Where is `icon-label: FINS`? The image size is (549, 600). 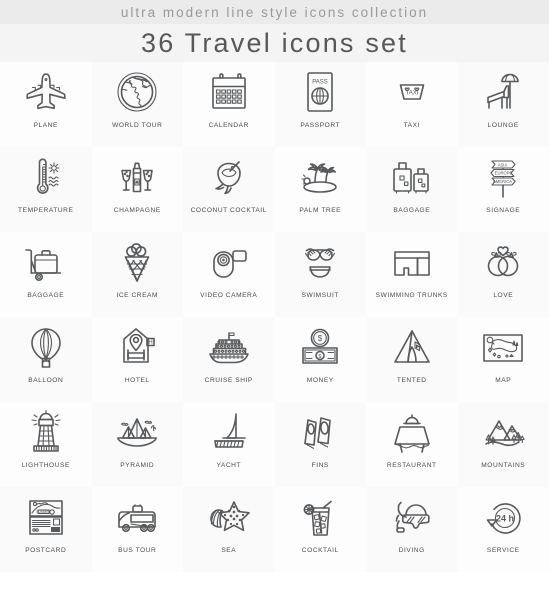 icon-label: FINS is located at coordinates (320, 465).